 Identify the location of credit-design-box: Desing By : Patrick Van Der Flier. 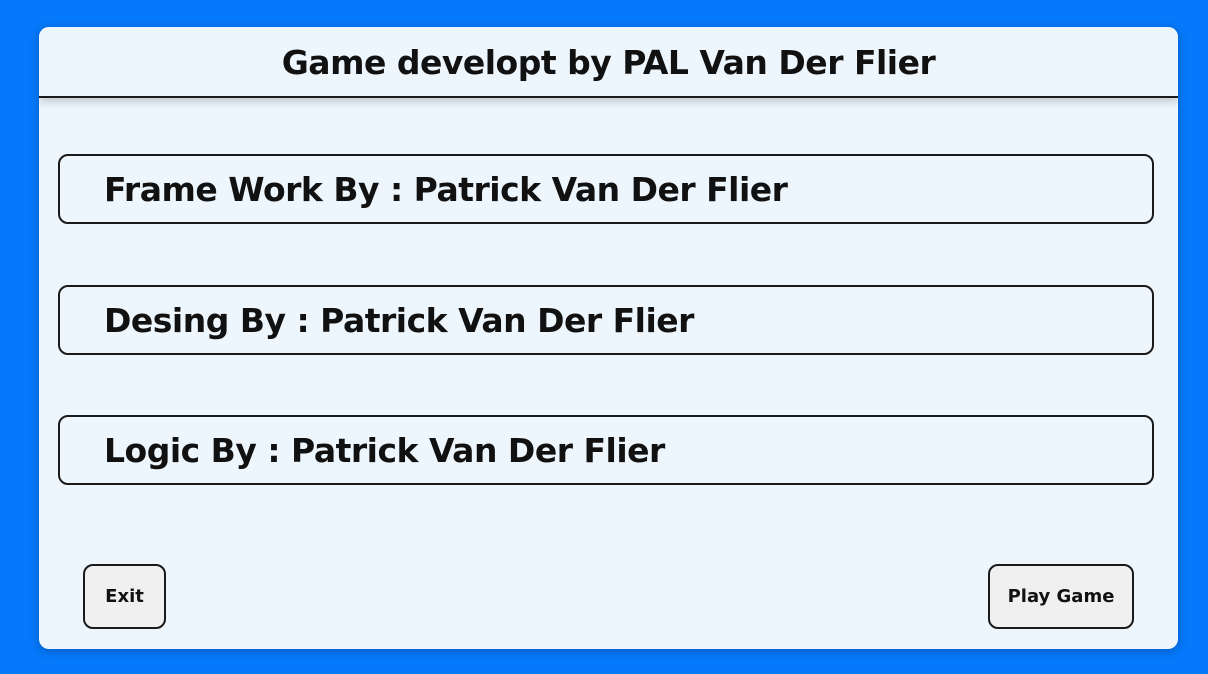
(606, 320).